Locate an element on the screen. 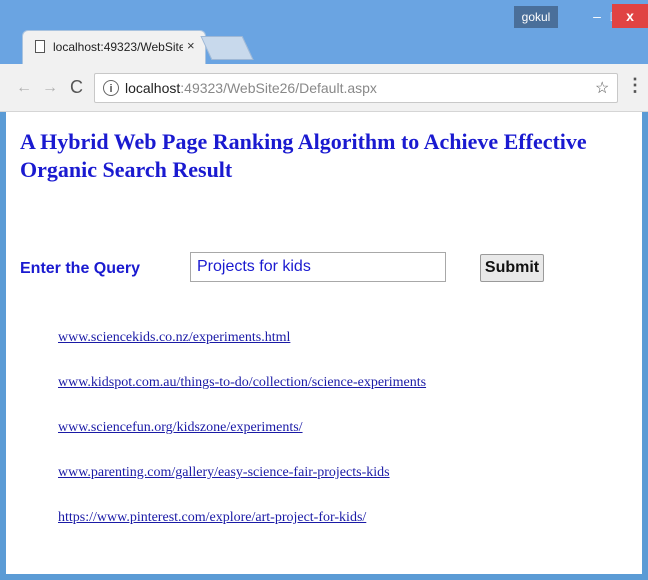  new-tab-button is located at coordinates (227, 48).